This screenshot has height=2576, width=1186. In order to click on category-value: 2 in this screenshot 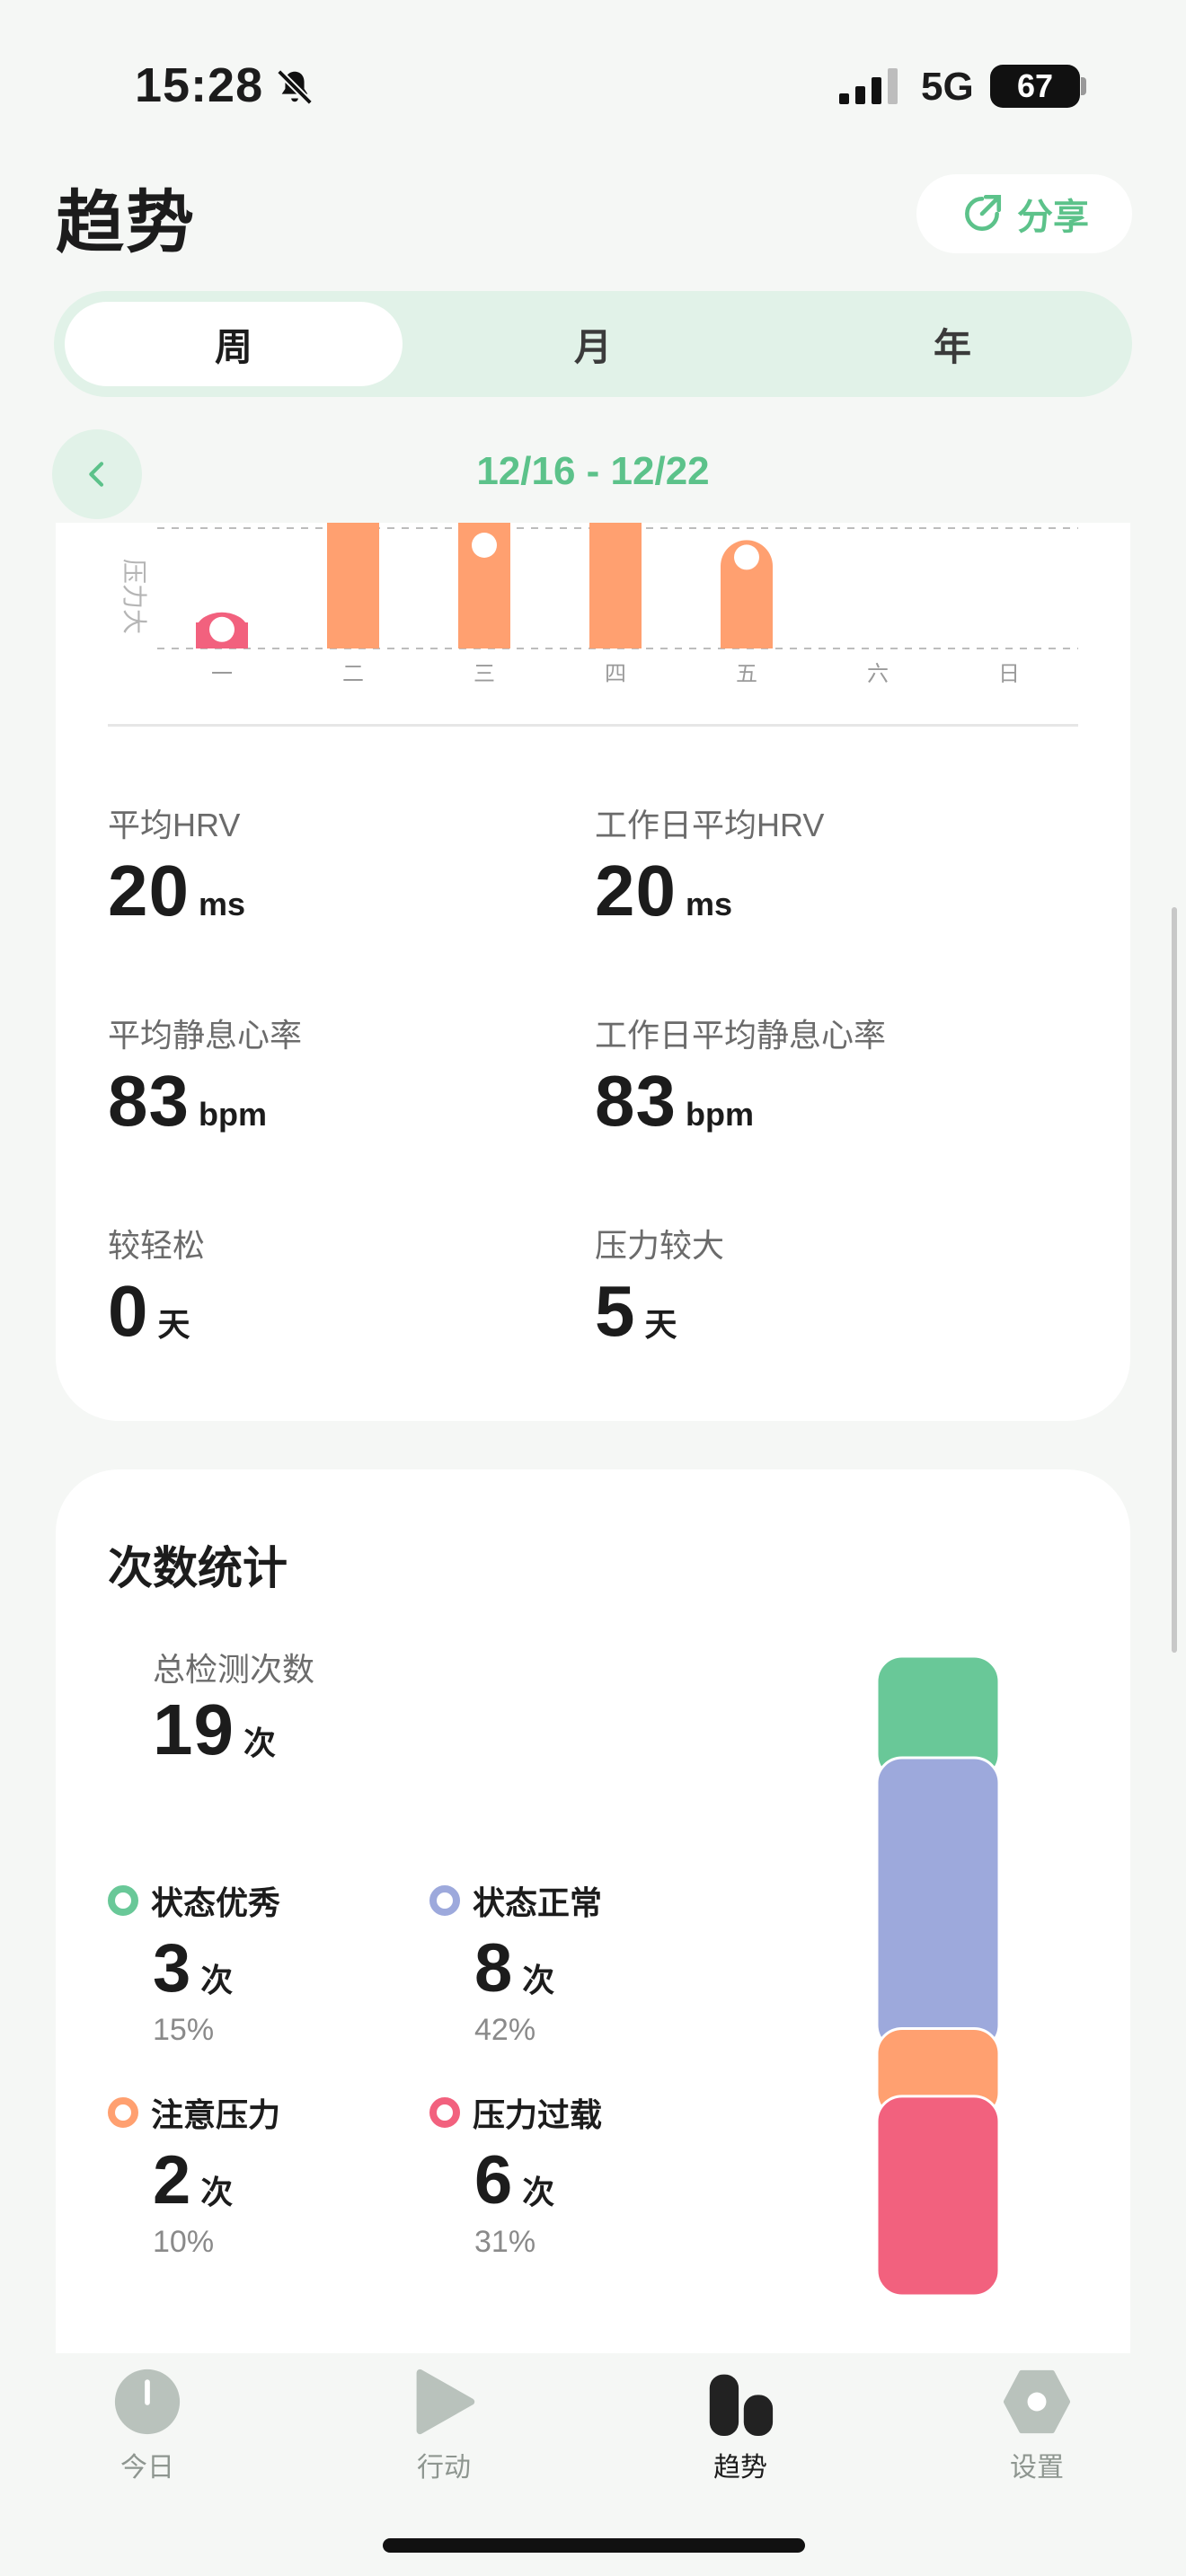, I will do `click(172, 2180)`.